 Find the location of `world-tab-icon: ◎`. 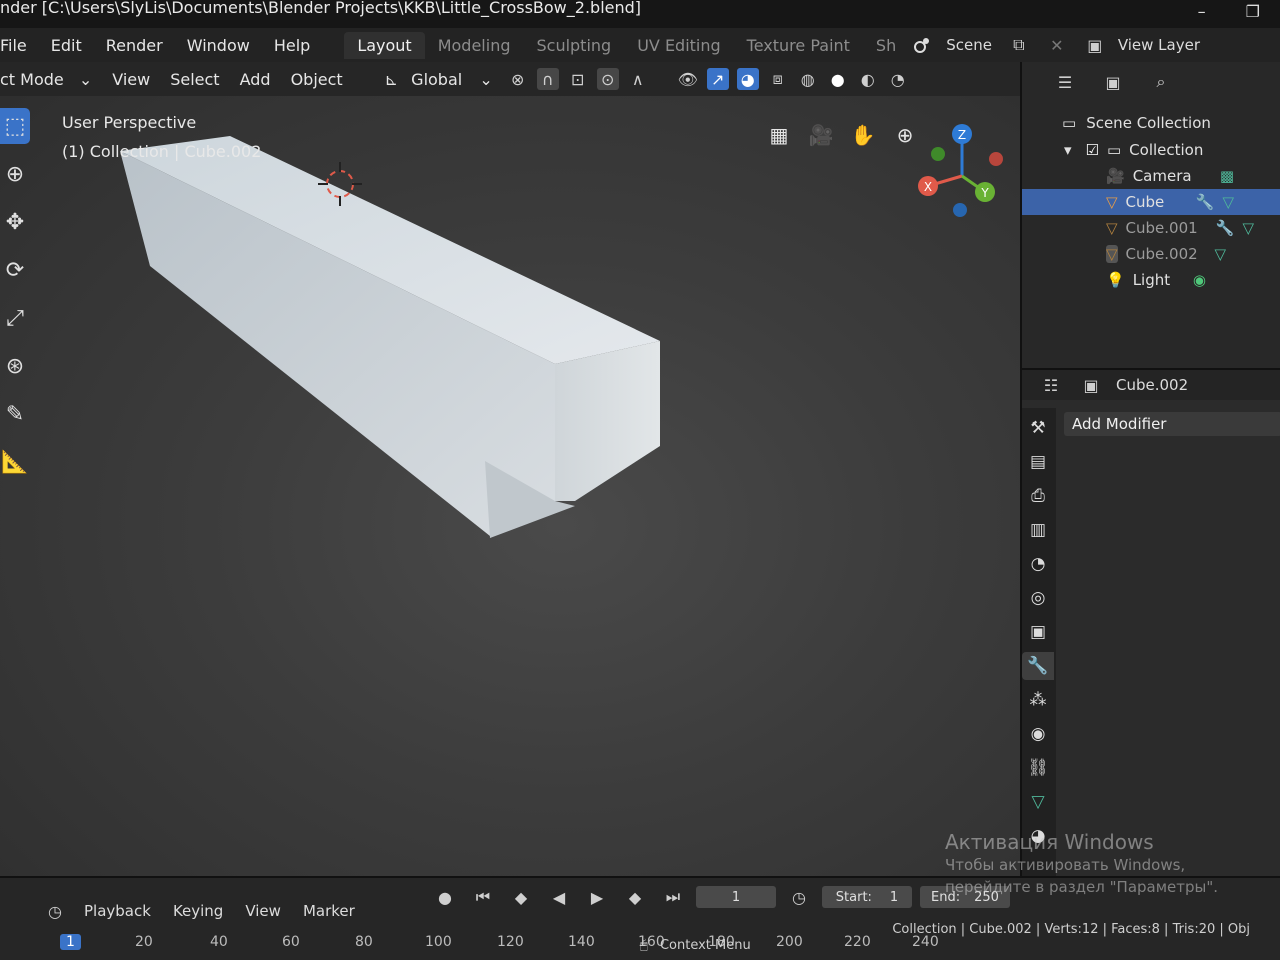

world-tab-icon: ◎ is located at coordinates (1038, 598).